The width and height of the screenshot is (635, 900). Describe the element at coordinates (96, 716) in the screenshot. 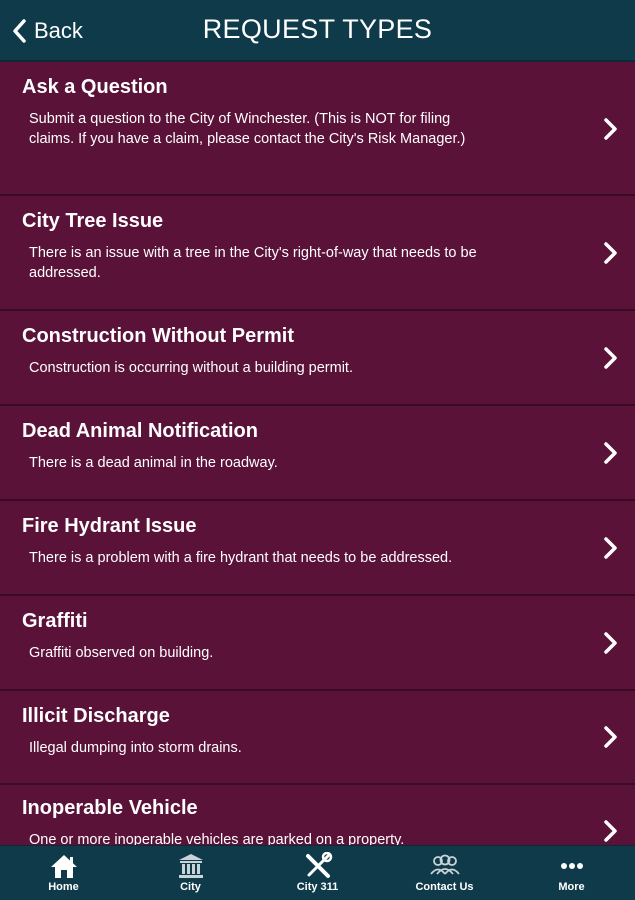

I see `item-title: Illicit Discharge` at that location.